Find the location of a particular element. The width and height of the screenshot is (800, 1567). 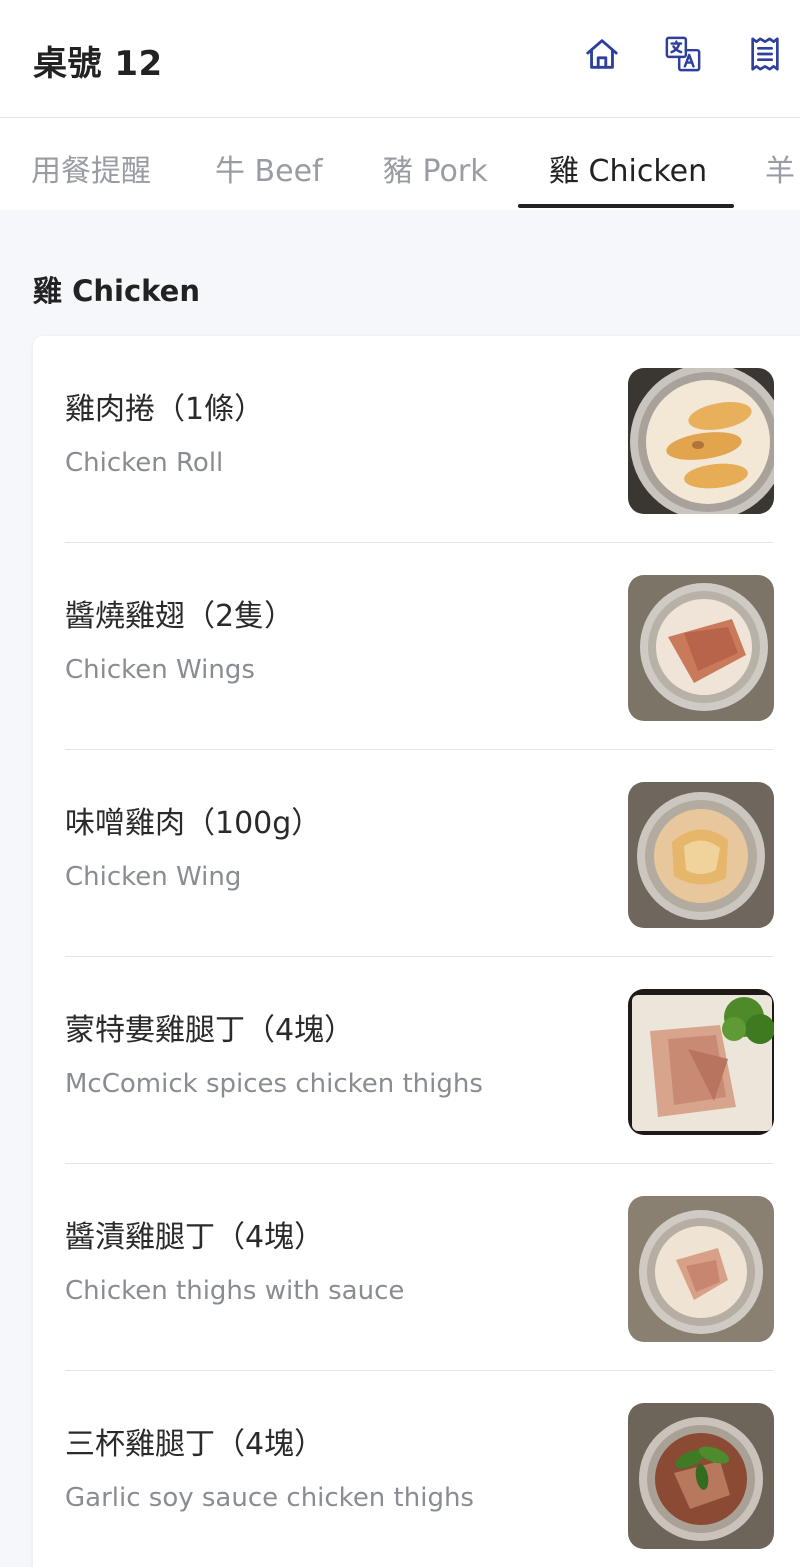

item-name: 雞肉捲（1條） is located at coordinates (165, 409).